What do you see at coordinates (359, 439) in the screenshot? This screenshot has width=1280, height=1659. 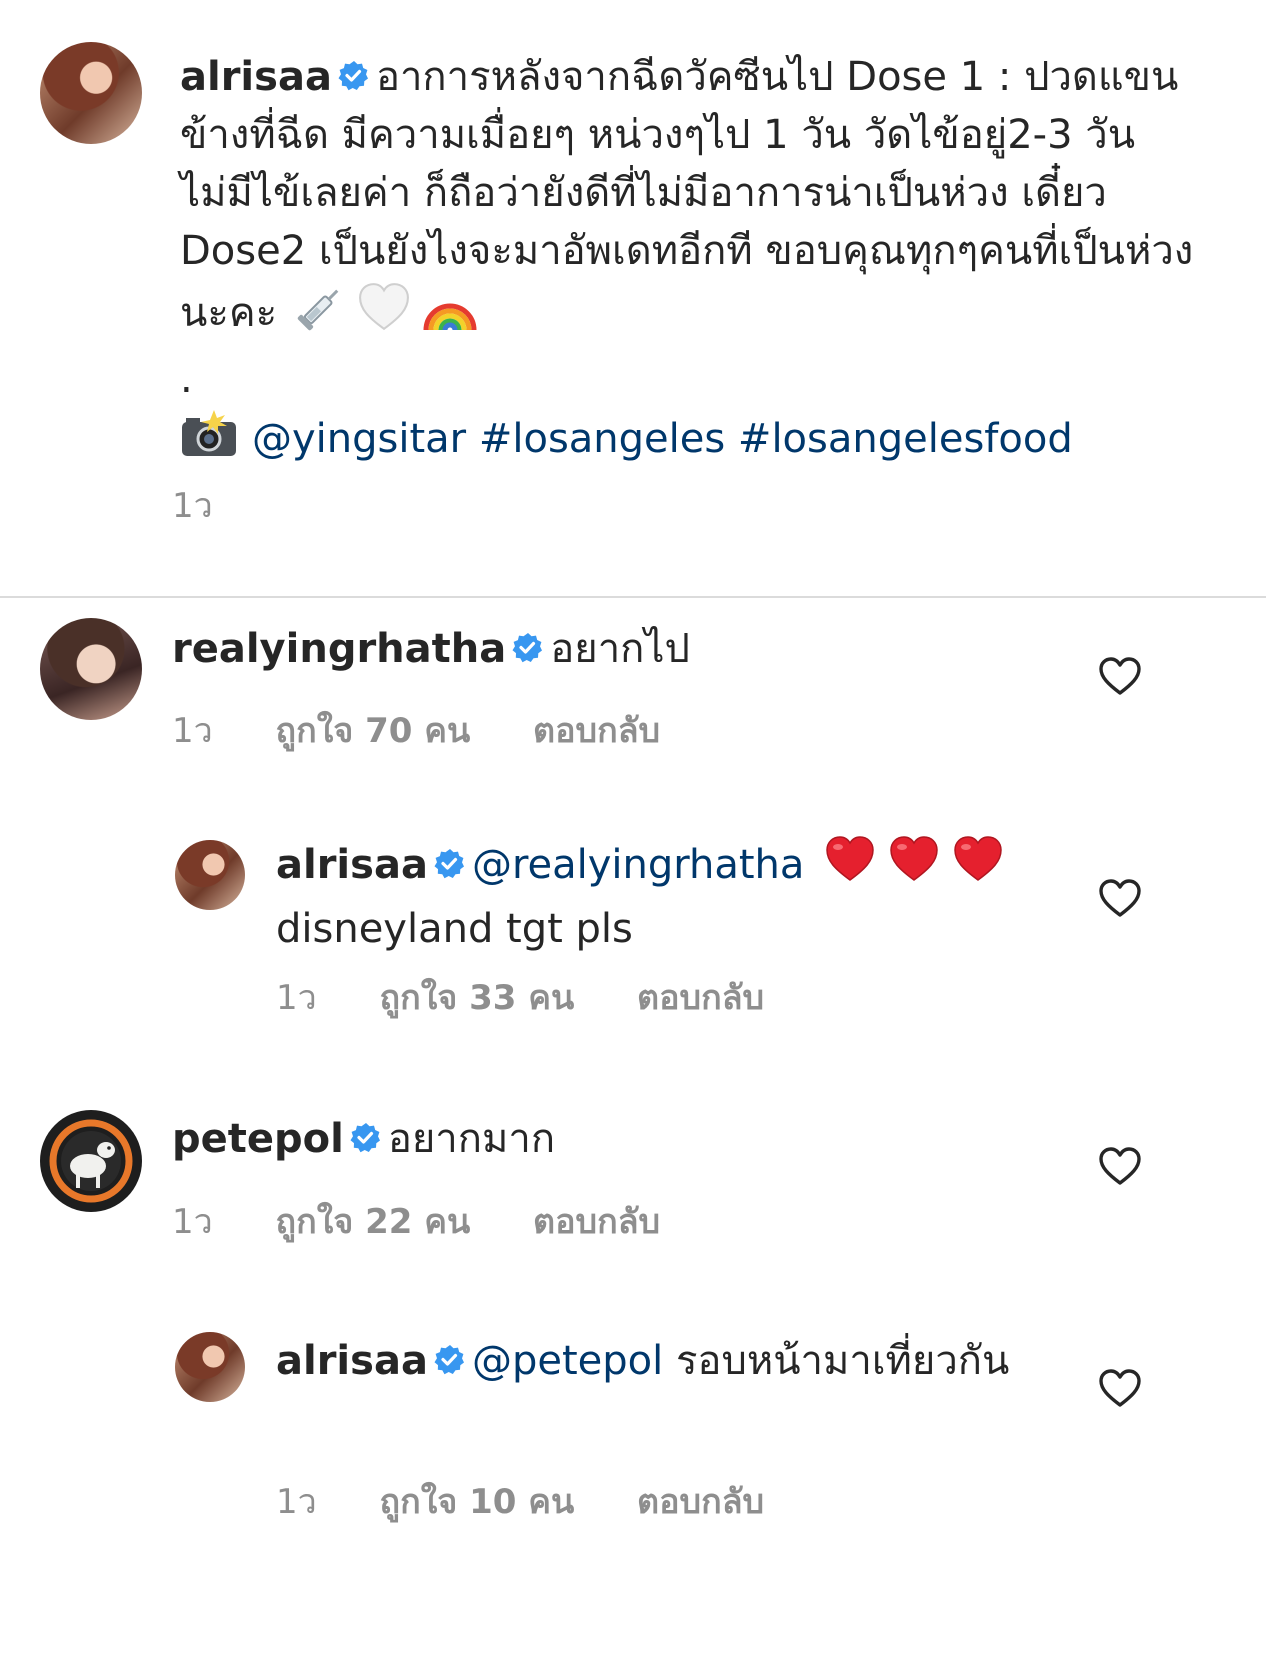 I see `credit-mention-link: @yingsitar` at bounding box center [359, 439].